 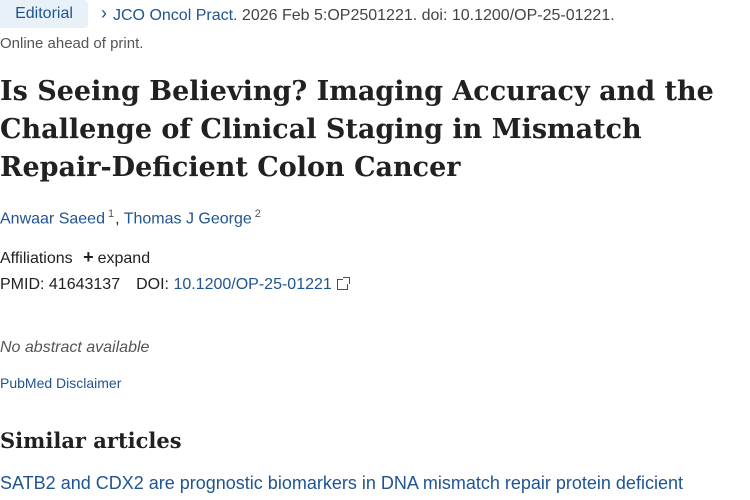 I want to click on plus-icon: +, so click(x=88, y=257).